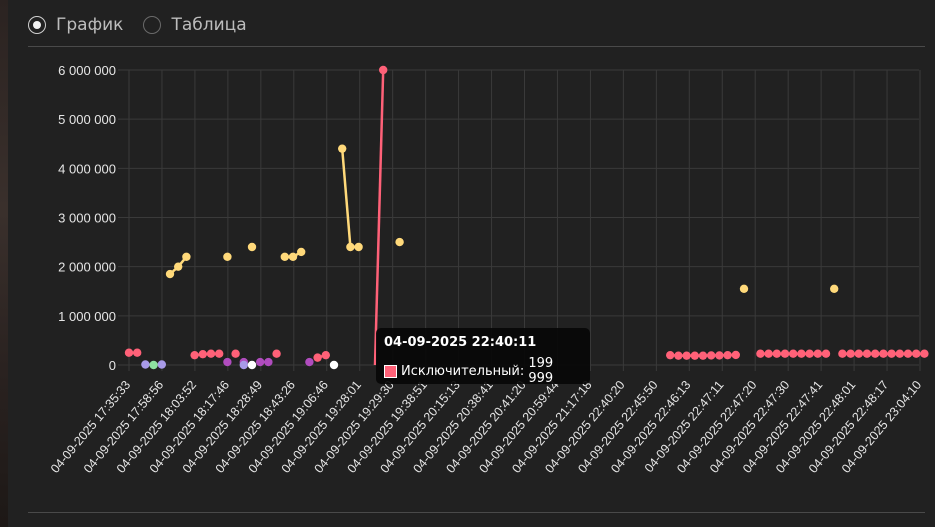  I want to click on y-tick-label: 3 000 000, so click(87, 218).